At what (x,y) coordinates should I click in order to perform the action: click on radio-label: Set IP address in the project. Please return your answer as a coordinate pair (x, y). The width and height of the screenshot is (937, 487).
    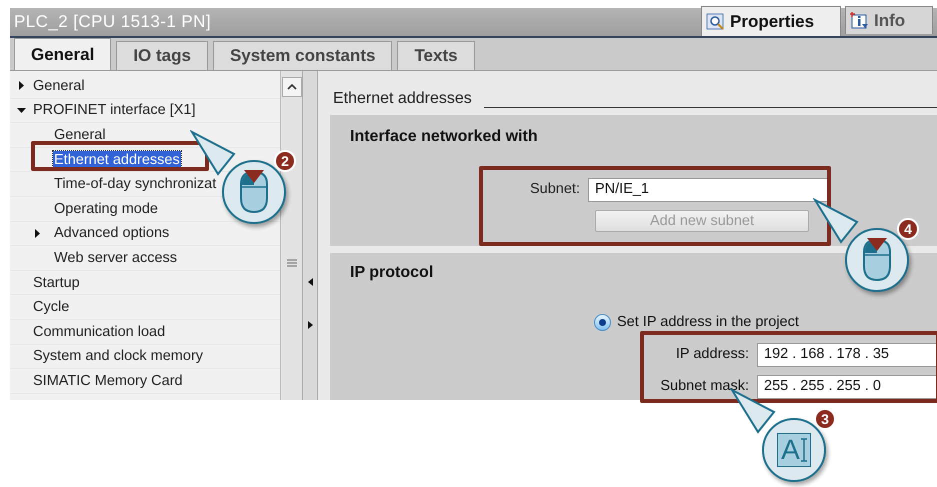
    Looking at the image, I should click on (708, 322).